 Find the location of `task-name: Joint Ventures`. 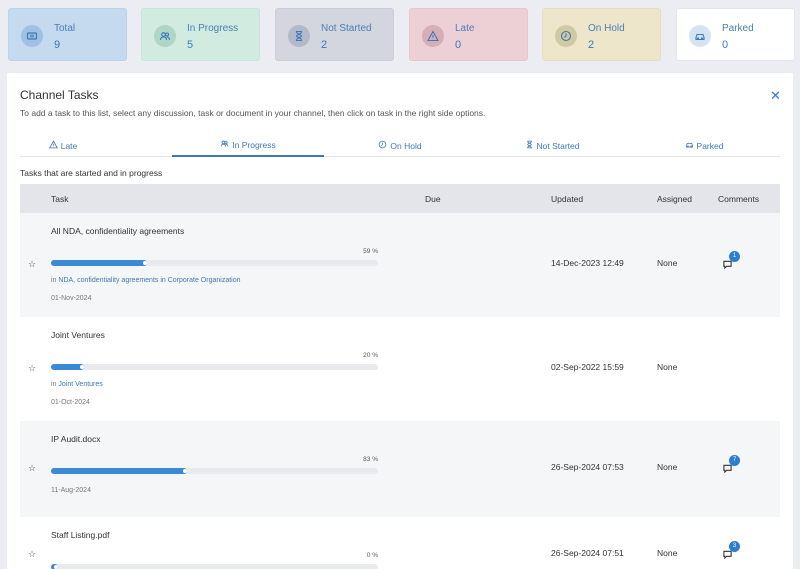

task-name: Joint Ventures is located at coordinates (78, 335).